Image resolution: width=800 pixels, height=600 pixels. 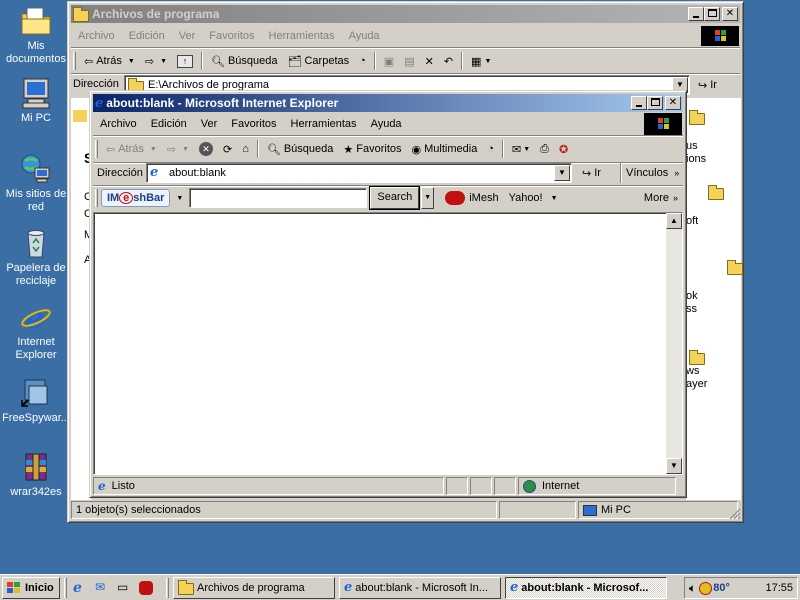 What do you see at coordinates (779, 588) in the screenshot?
I see `clock: 17:55` at bounding box center [779, 588].